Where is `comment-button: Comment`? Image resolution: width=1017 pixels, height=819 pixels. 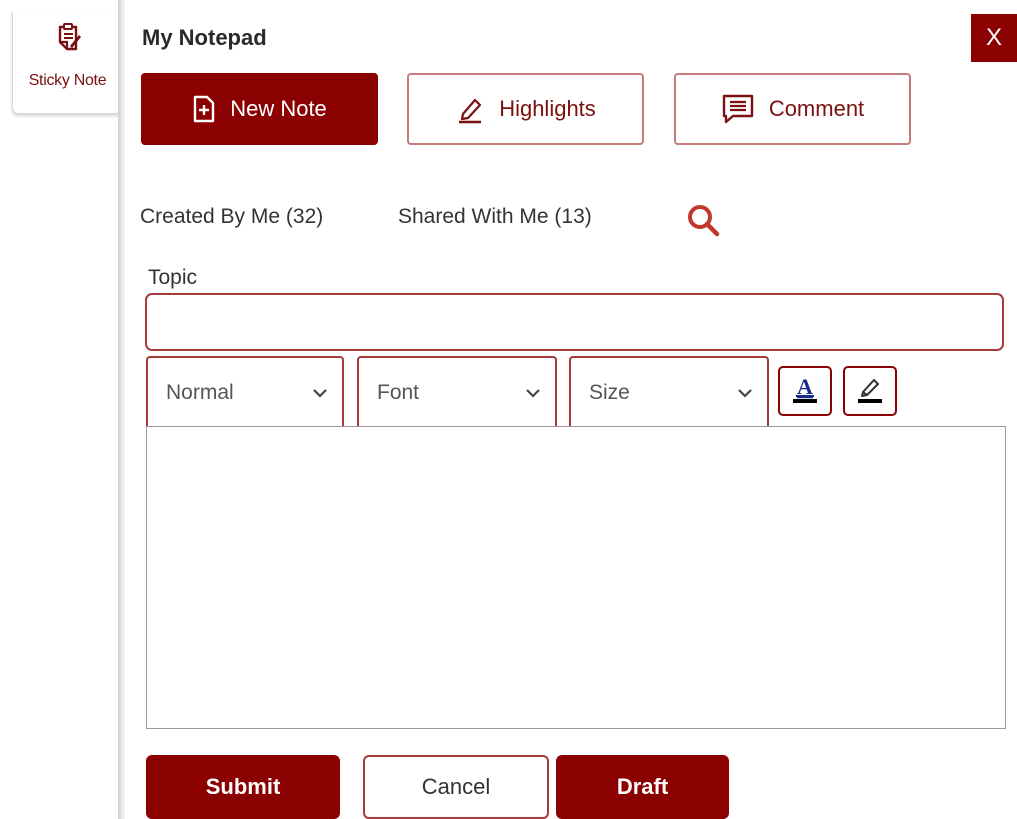 comment-button: Comment is located at coordinates (792, 109).